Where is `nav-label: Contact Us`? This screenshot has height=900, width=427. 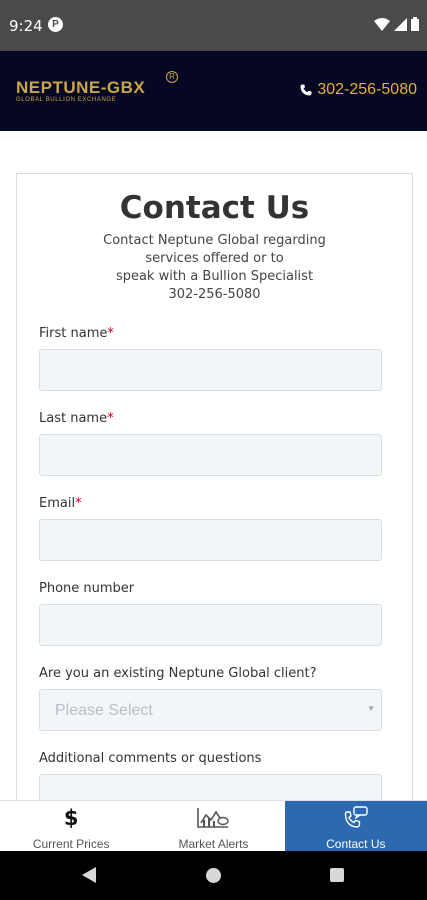
nav-label: Contact Us is located at coordinates (356, 844).